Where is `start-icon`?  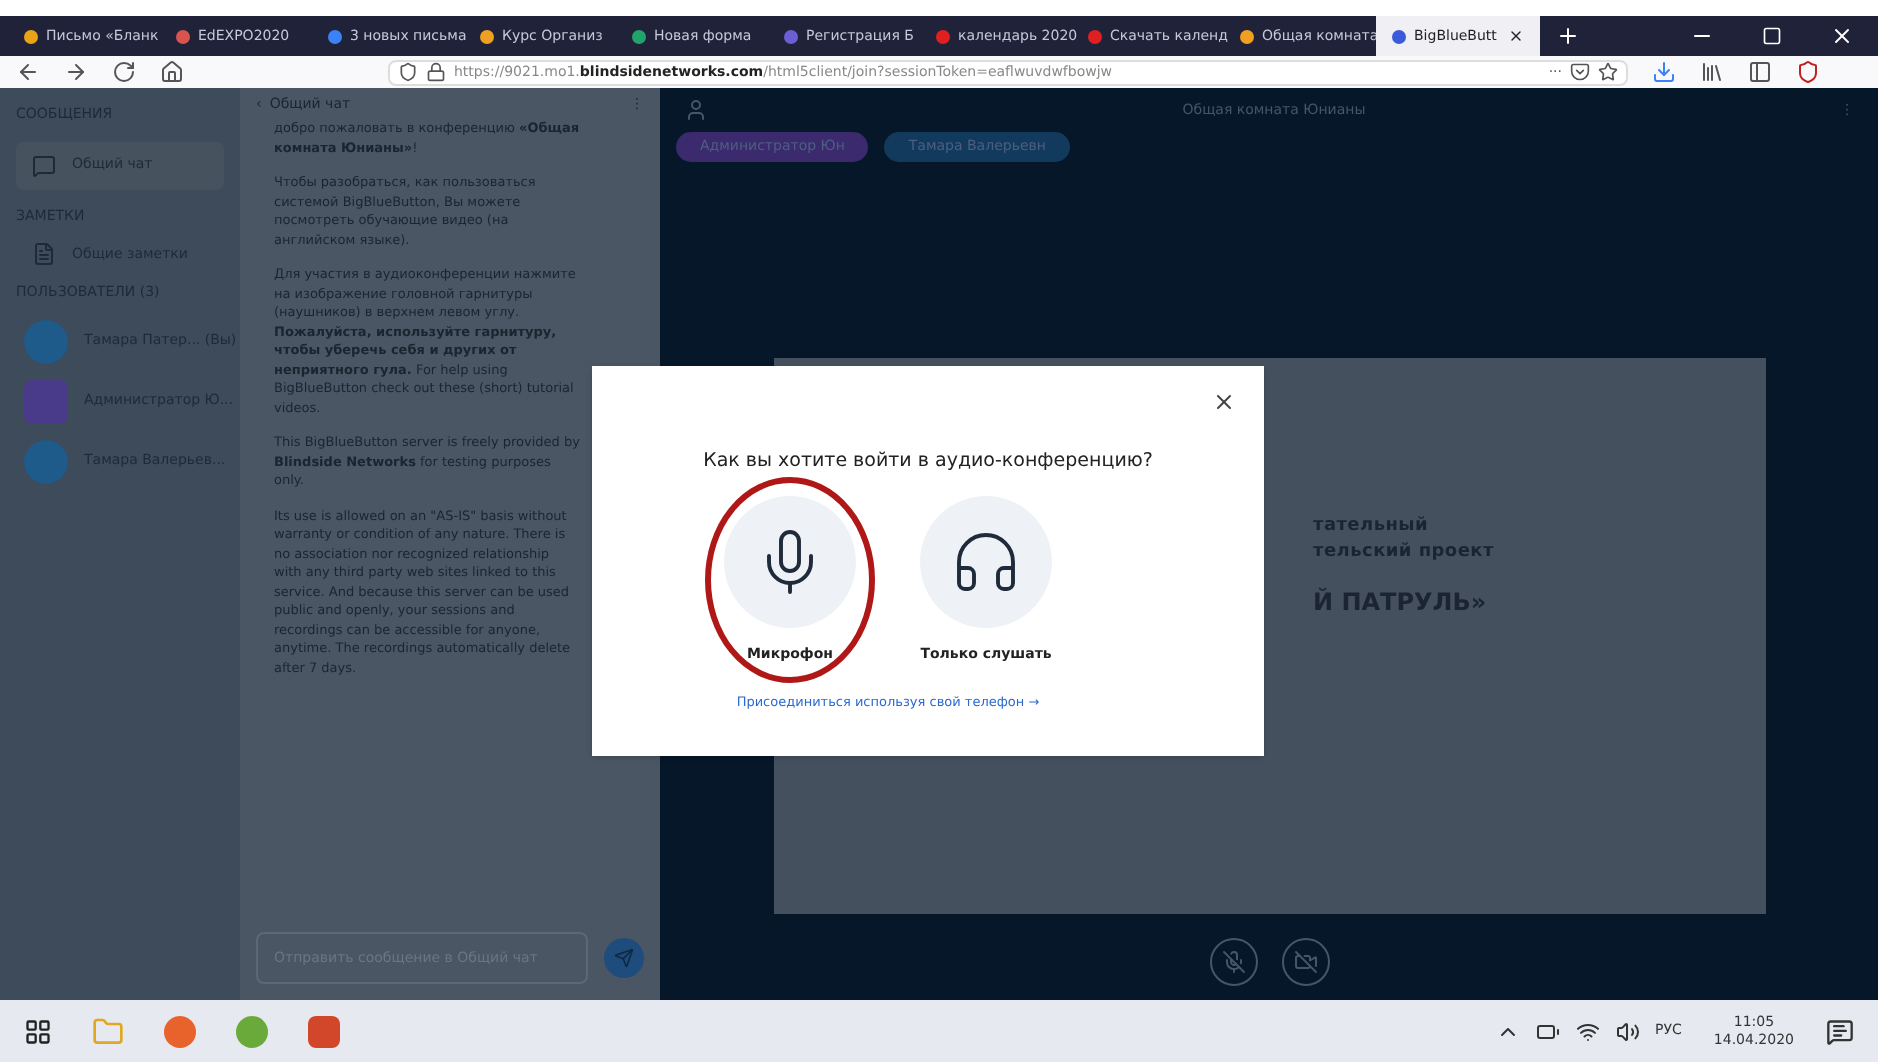
start-icon is located at coordinates (38, 1031).